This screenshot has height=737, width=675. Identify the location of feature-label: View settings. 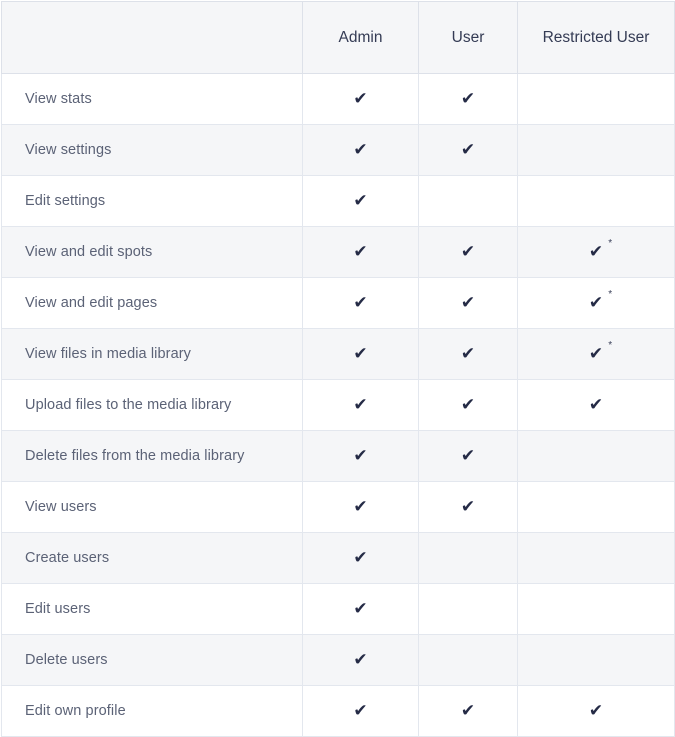
(152, 150).